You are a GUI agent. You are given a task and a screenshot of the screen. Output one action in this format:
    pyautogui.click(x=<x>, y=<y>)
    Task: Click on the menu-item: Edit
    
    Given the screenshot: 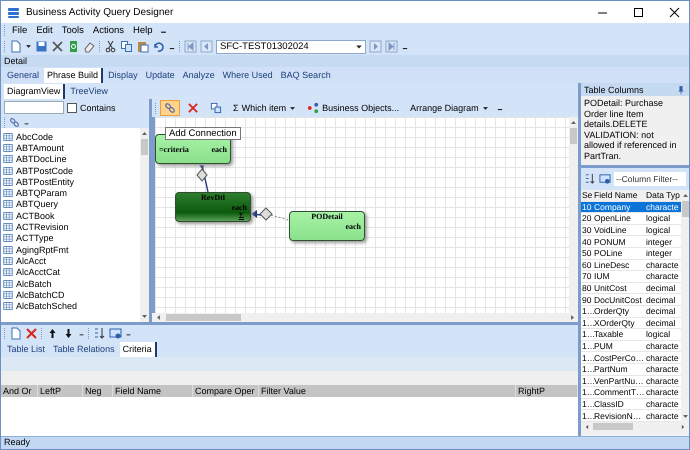 What is the action you would take?
    pyautogui.click(x=44, y=30)
    